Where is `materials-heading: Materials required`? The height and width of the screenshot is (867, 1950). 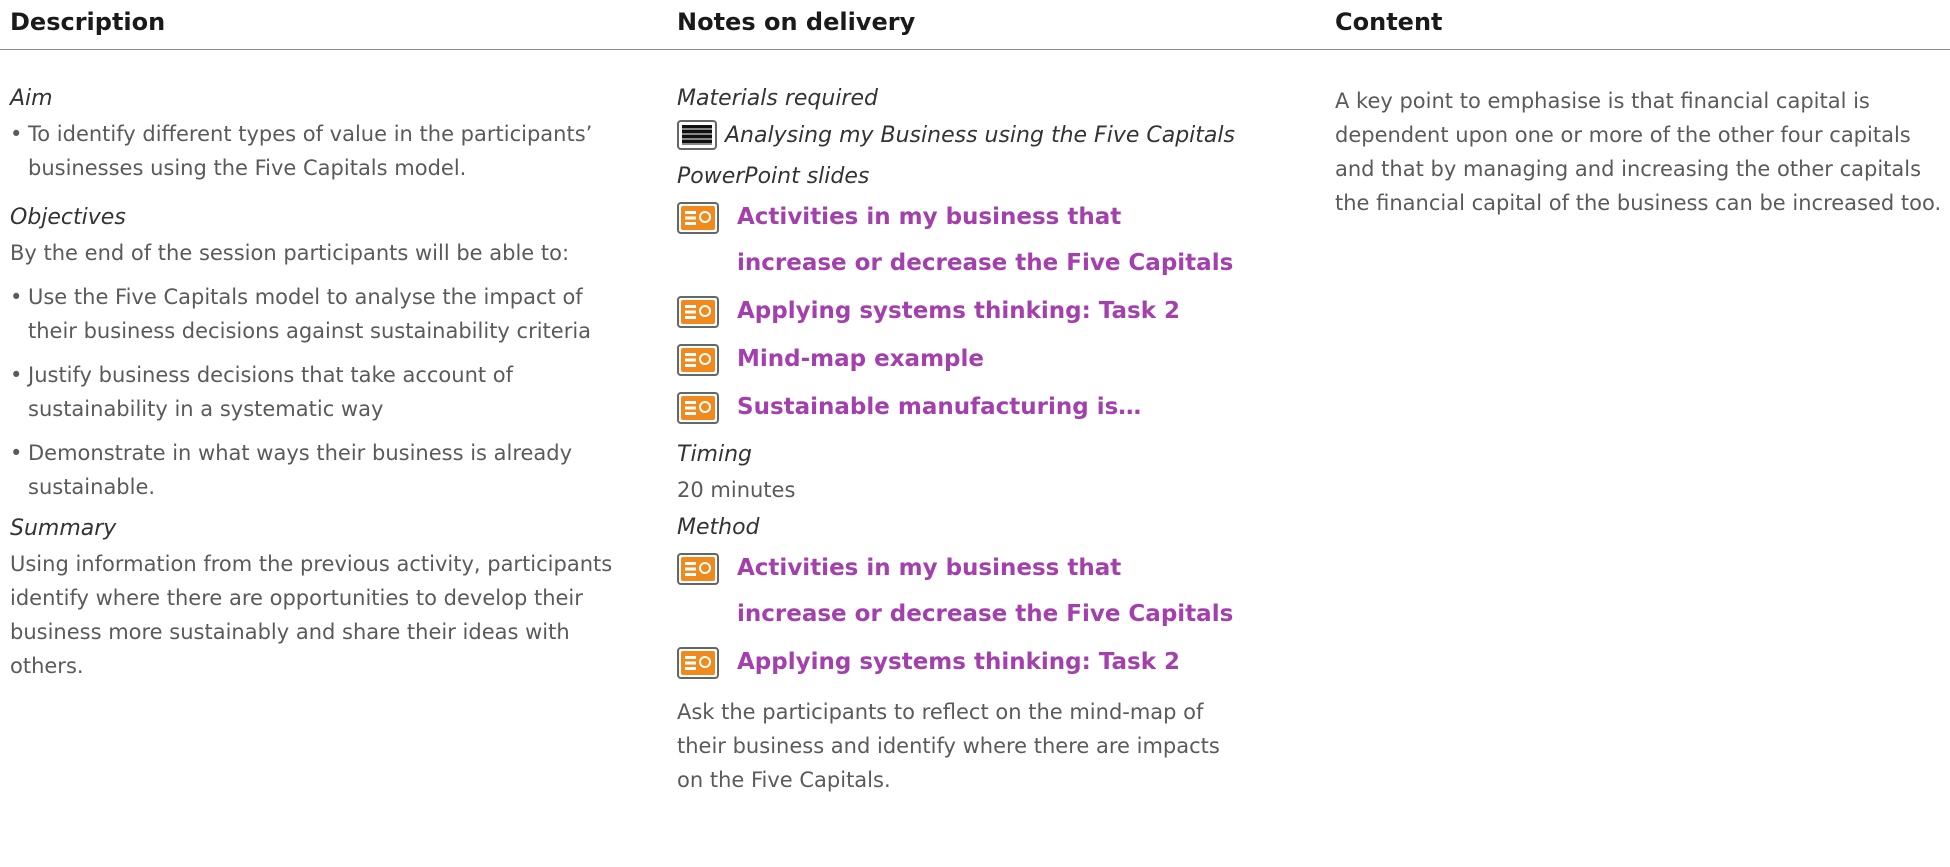
materials-heading: Materials required is located at coordinates (777, 98).